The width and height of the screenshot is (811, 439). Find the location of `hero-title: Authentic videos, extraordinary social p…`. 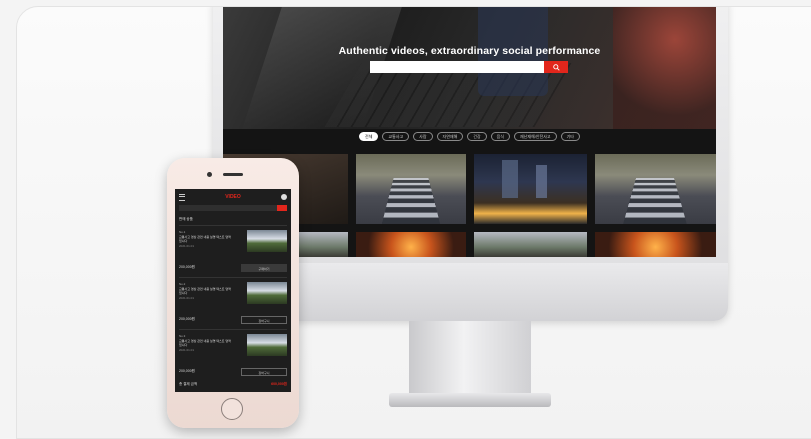

hero-title: Authentic videos, extraordinary social p… is located at coordinates (469, 51).